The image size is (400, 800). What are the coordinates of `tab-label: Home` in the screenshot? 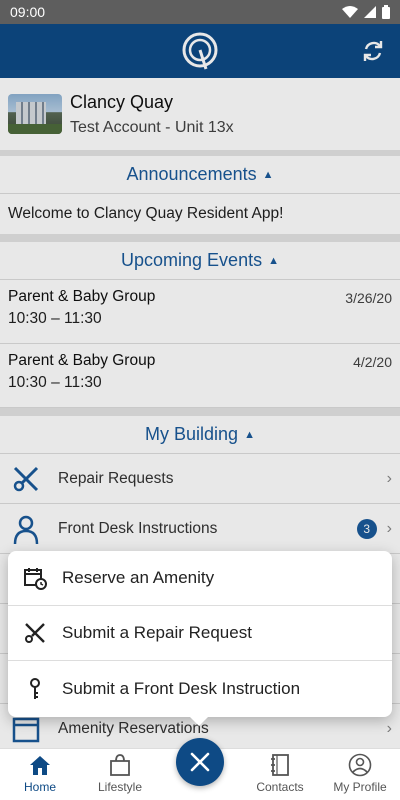 It's located at (39, 787).